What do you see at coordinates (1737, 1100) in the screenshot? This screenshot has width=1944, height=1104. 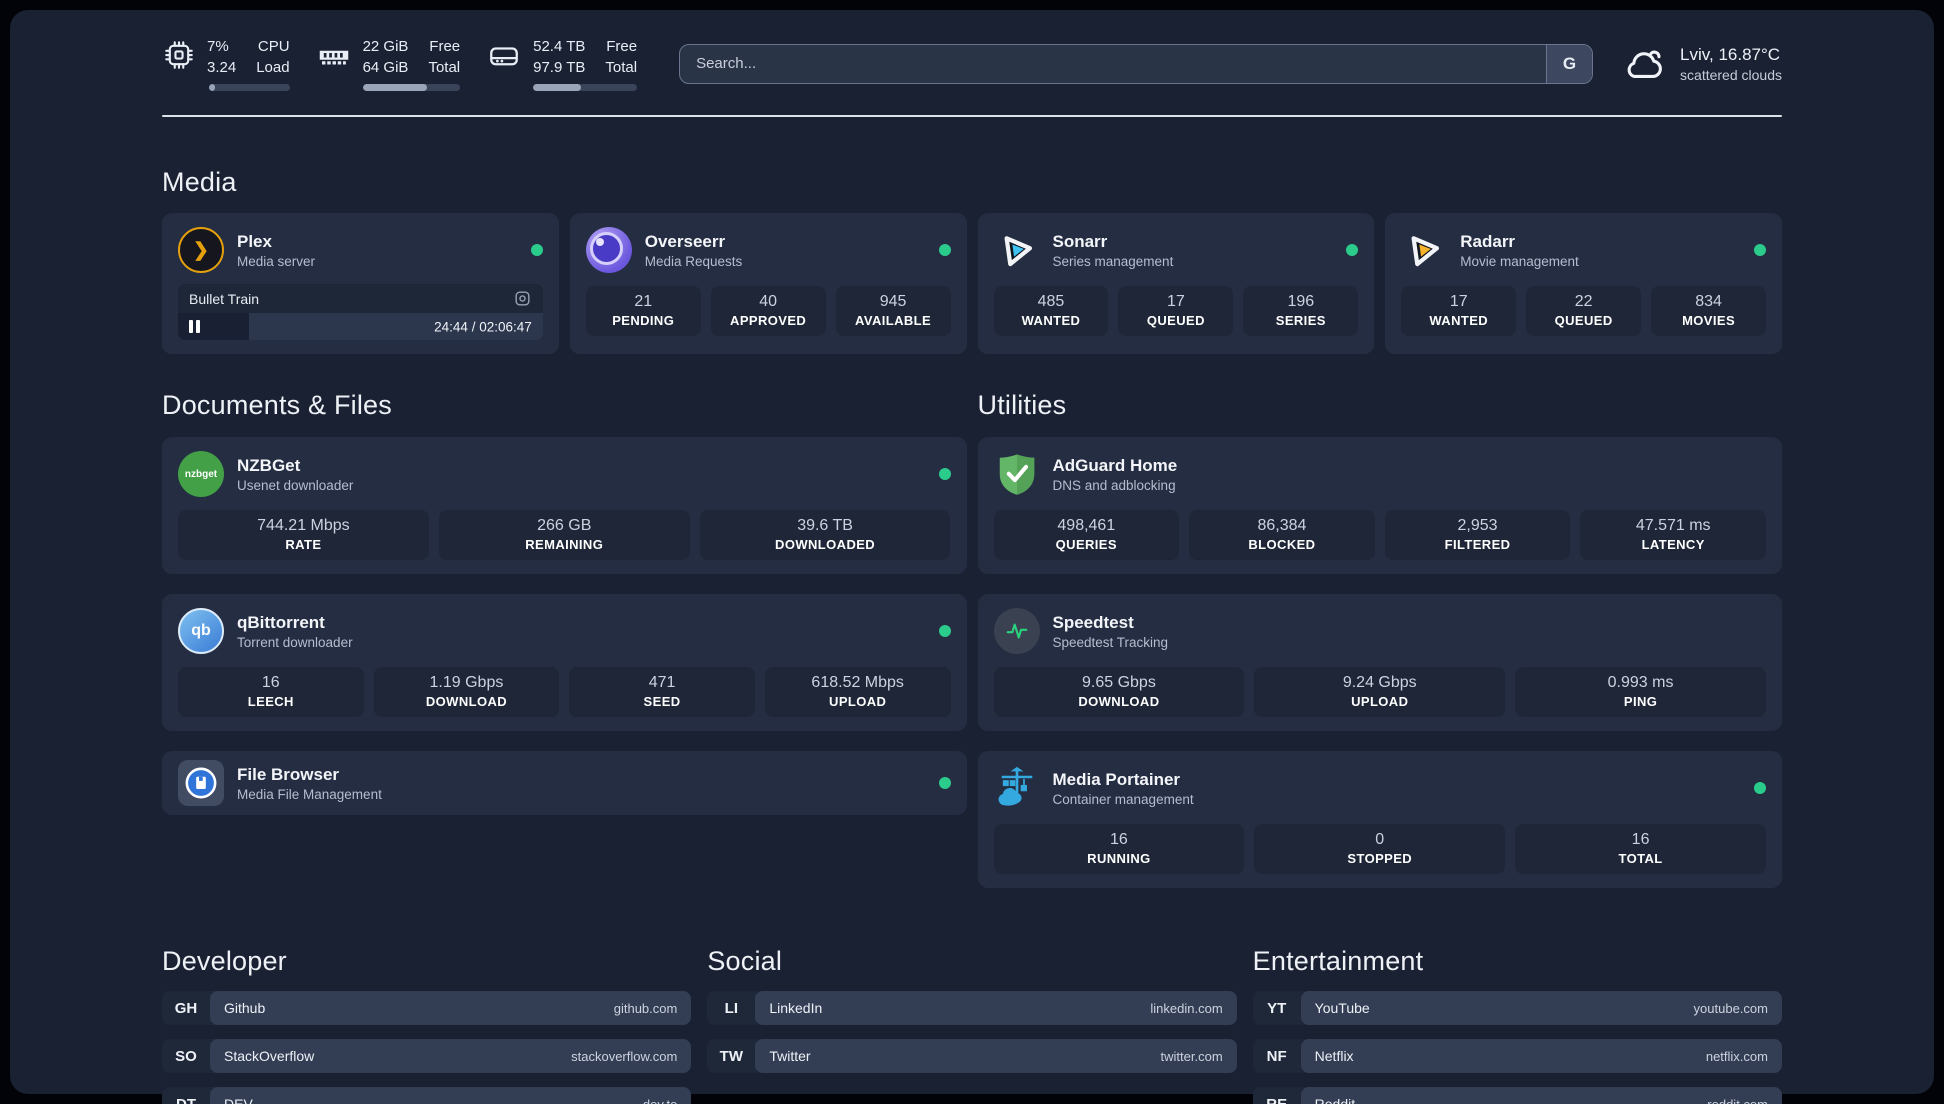 I see `bookmark-url: reddit.com` at bounding box center [1737, 1100].